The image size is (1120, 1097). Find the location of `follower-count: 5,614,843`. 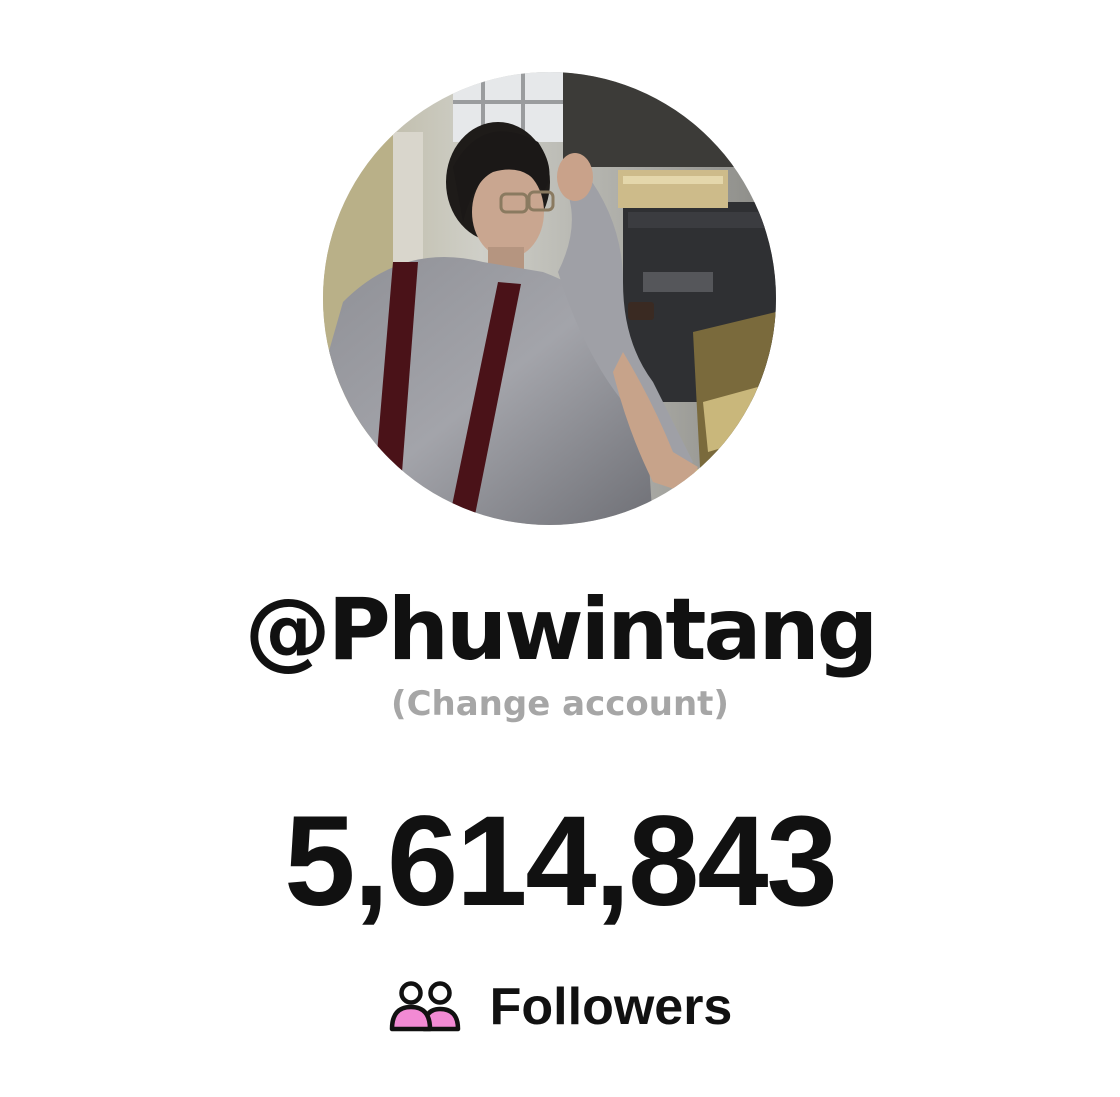

follower-count: 5,614,843 is located at coordinates (560, 861).